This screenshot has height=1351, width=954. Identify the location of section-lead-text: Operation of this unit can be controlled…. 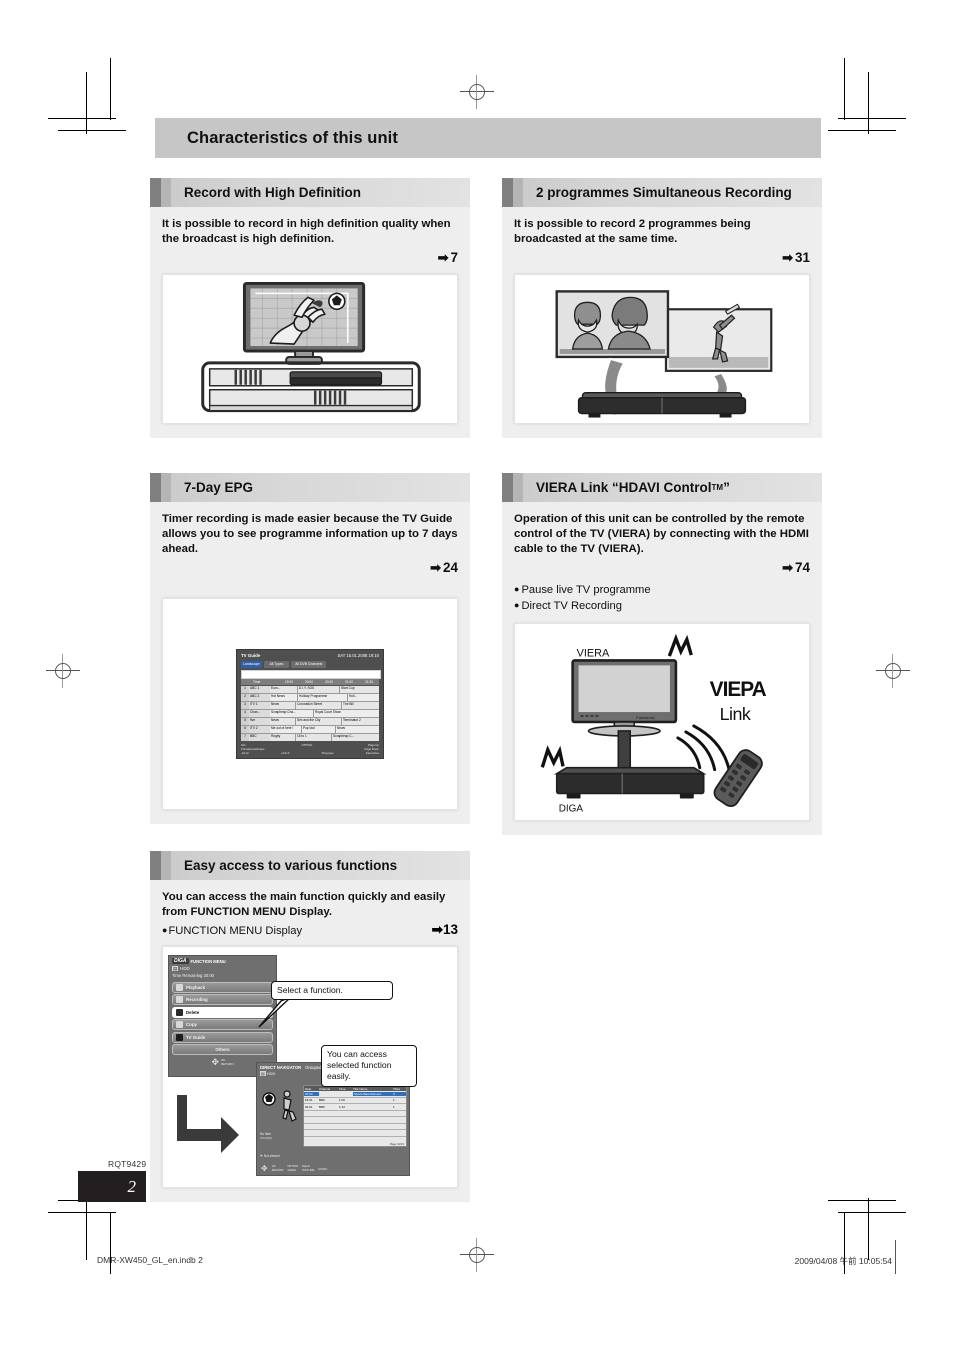
(661, 534).